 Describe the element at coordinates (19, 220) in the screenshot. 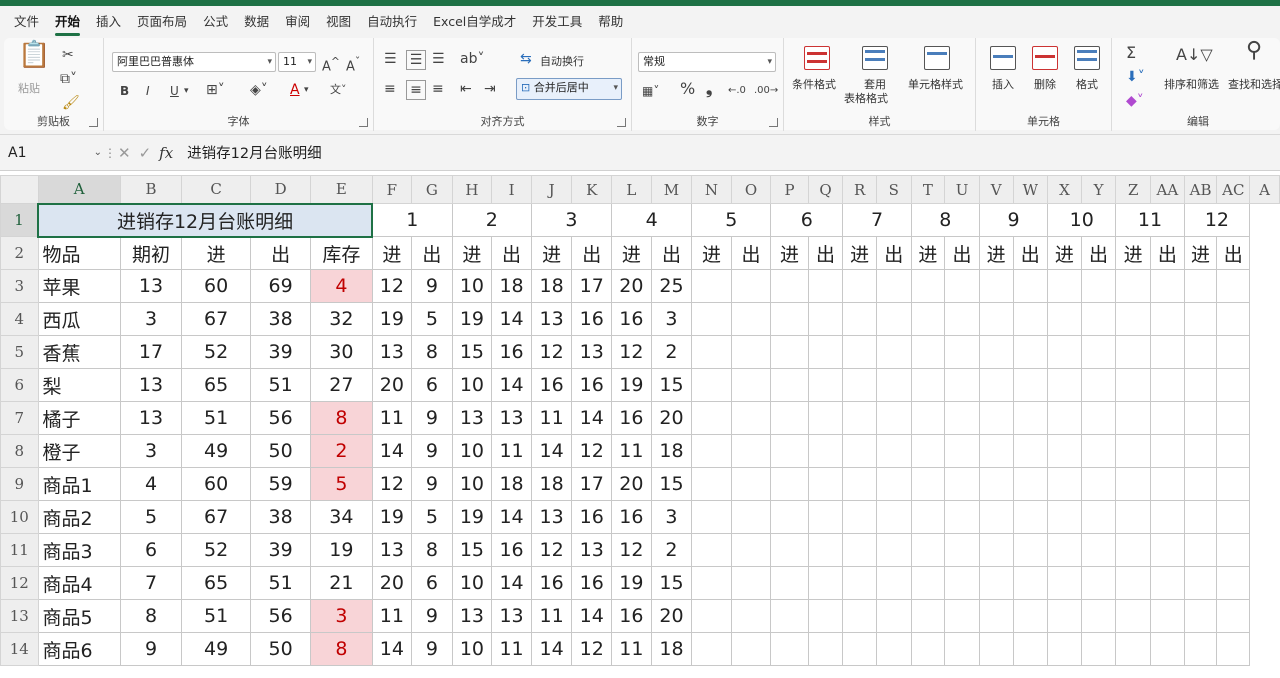

I see `row-header: 1` at that location.